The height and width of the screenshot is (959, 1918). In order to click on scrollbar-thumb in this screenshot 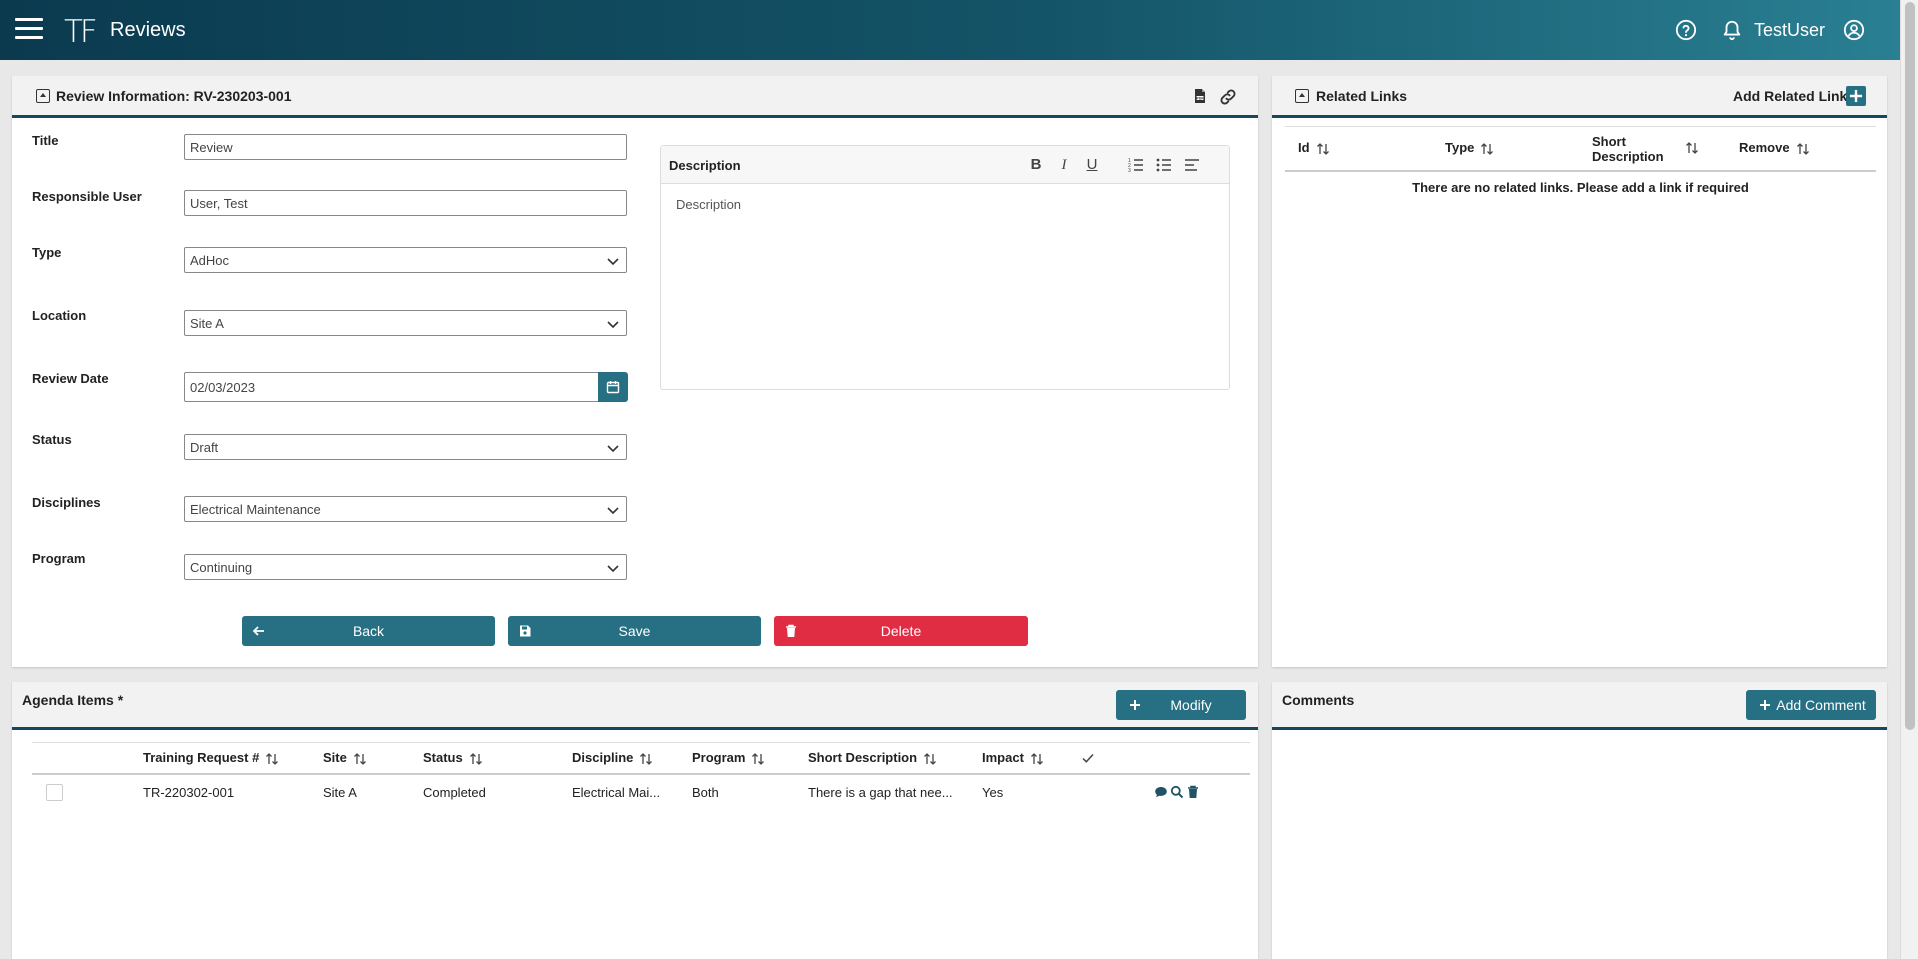, I will do `click(1910, 366)`.